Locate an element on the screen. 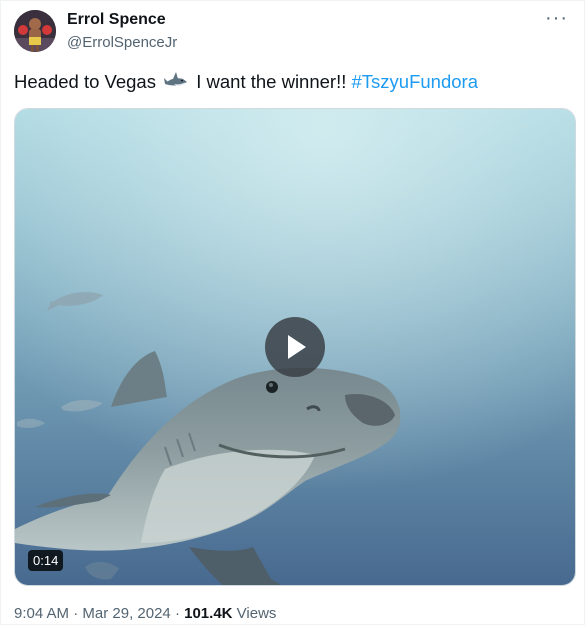 This screenshot has width=587, height=627. play-button is located at coordinates (295, 347).